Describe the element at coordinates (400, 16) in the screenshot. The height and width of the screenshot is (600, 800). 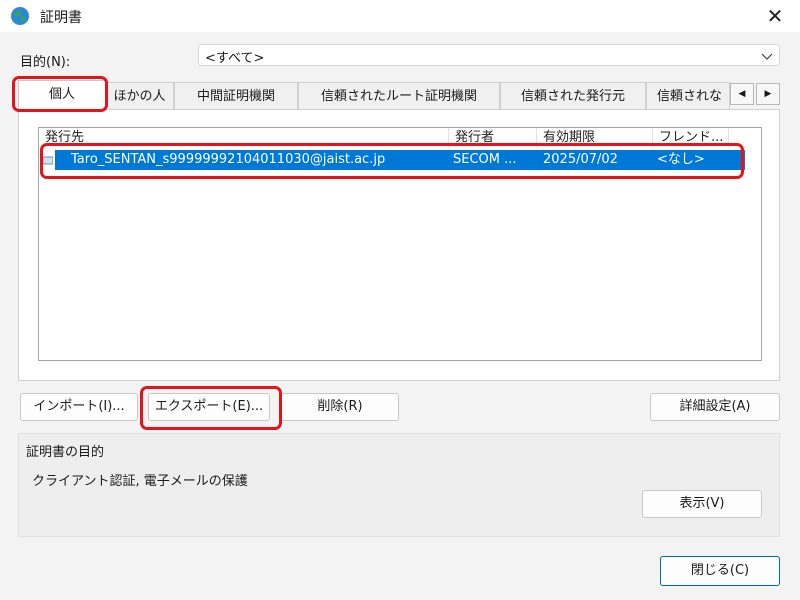
I see `title-bar` at that location.